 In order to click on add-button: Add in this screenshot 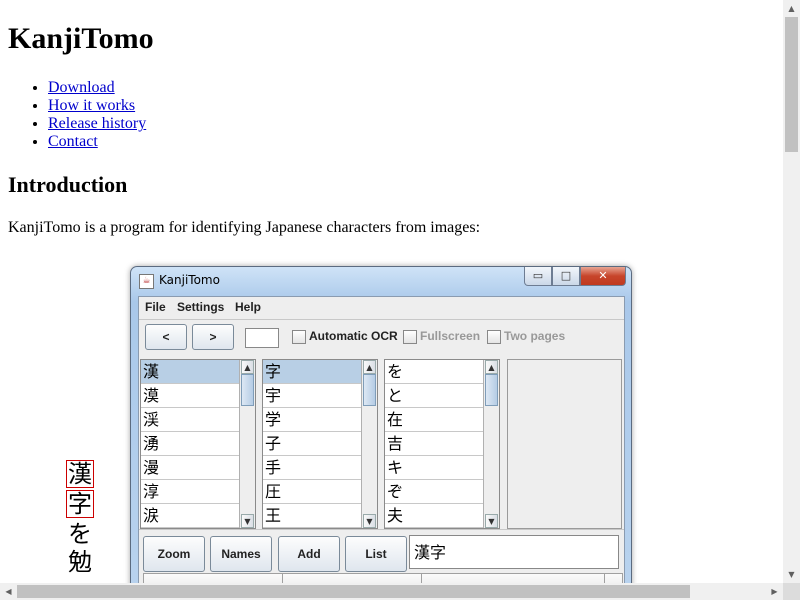, I will do `click(309, 554)`.